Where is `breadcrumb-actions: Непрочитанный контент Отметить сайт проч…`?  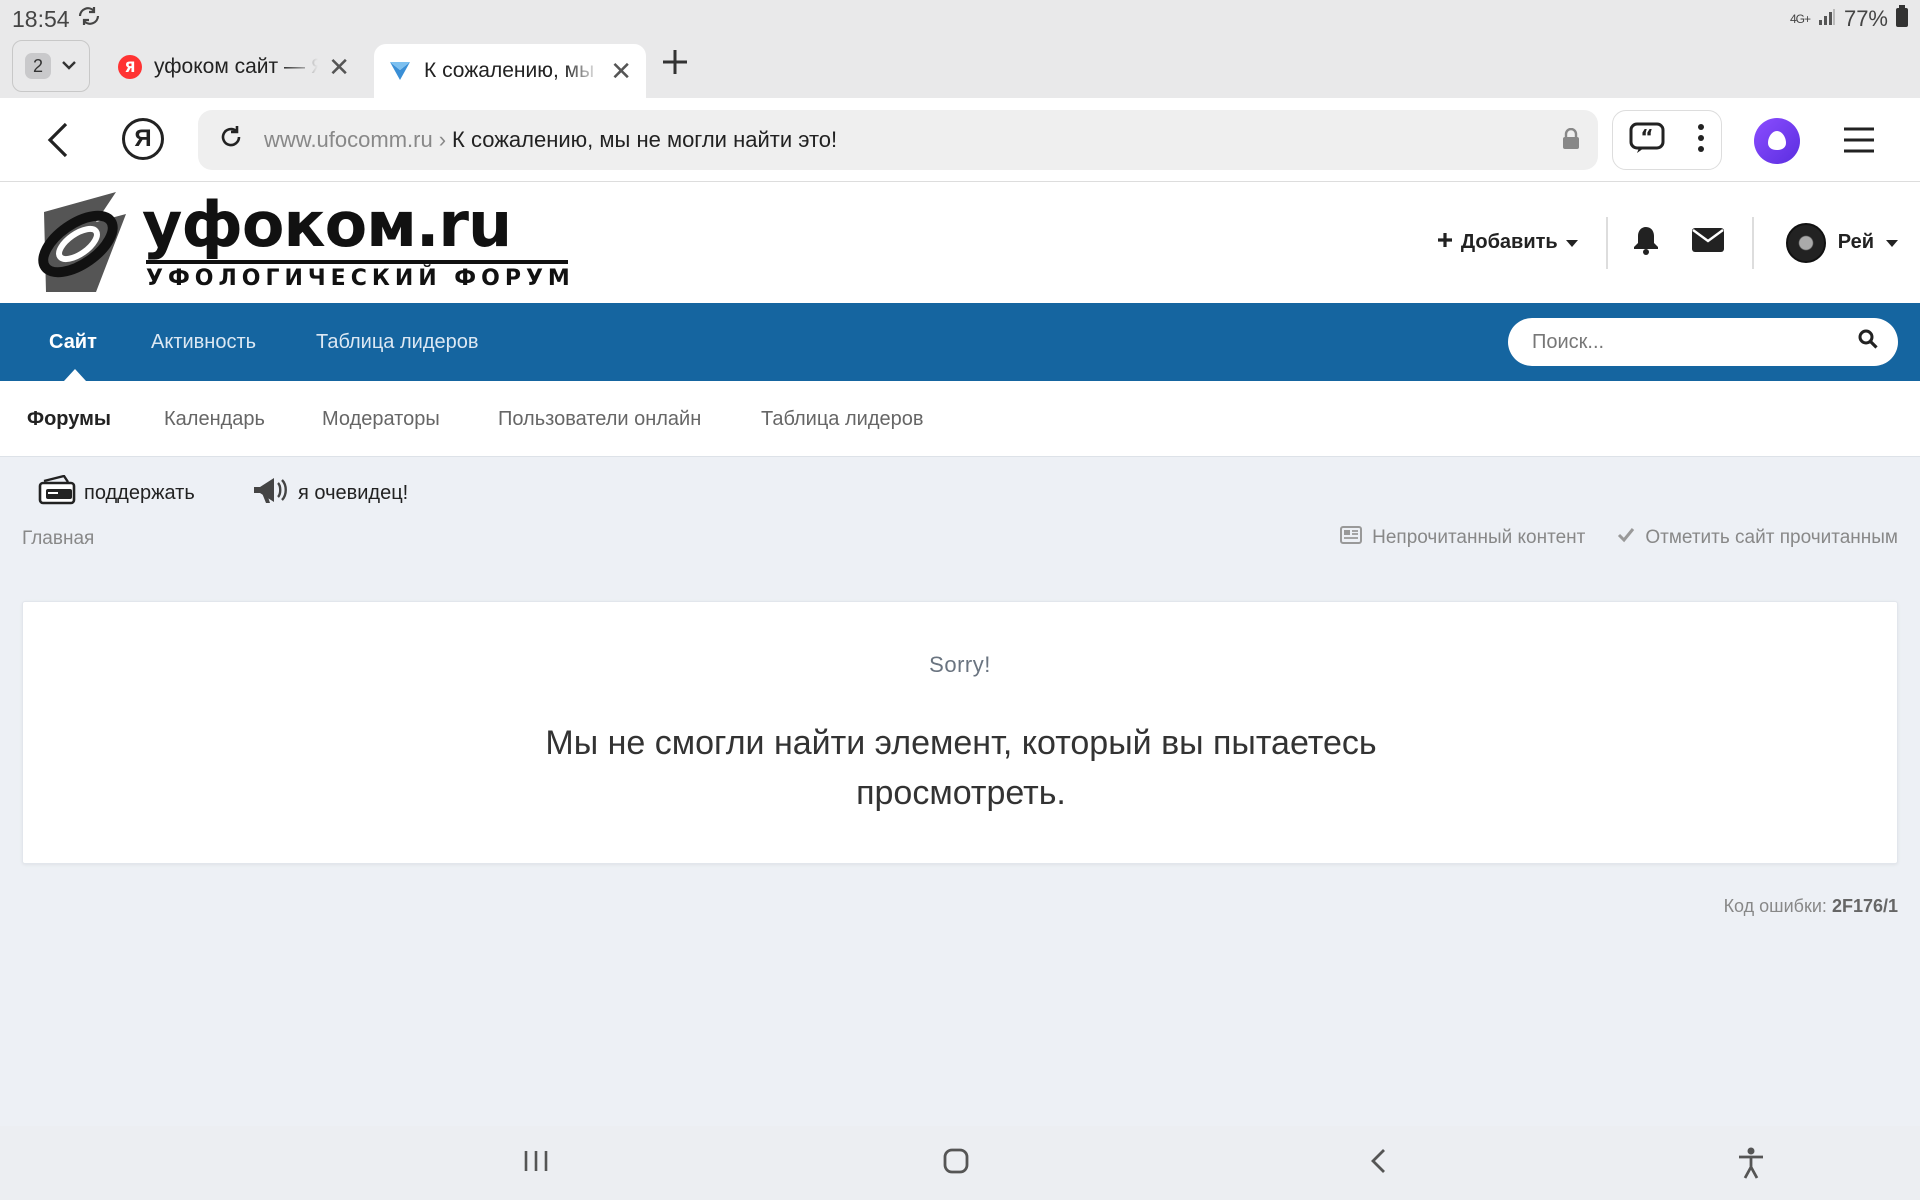
breadcrumb-actions: Непрочитанный контент Отметить сайт проч… is located at coordinates (1619, 538).